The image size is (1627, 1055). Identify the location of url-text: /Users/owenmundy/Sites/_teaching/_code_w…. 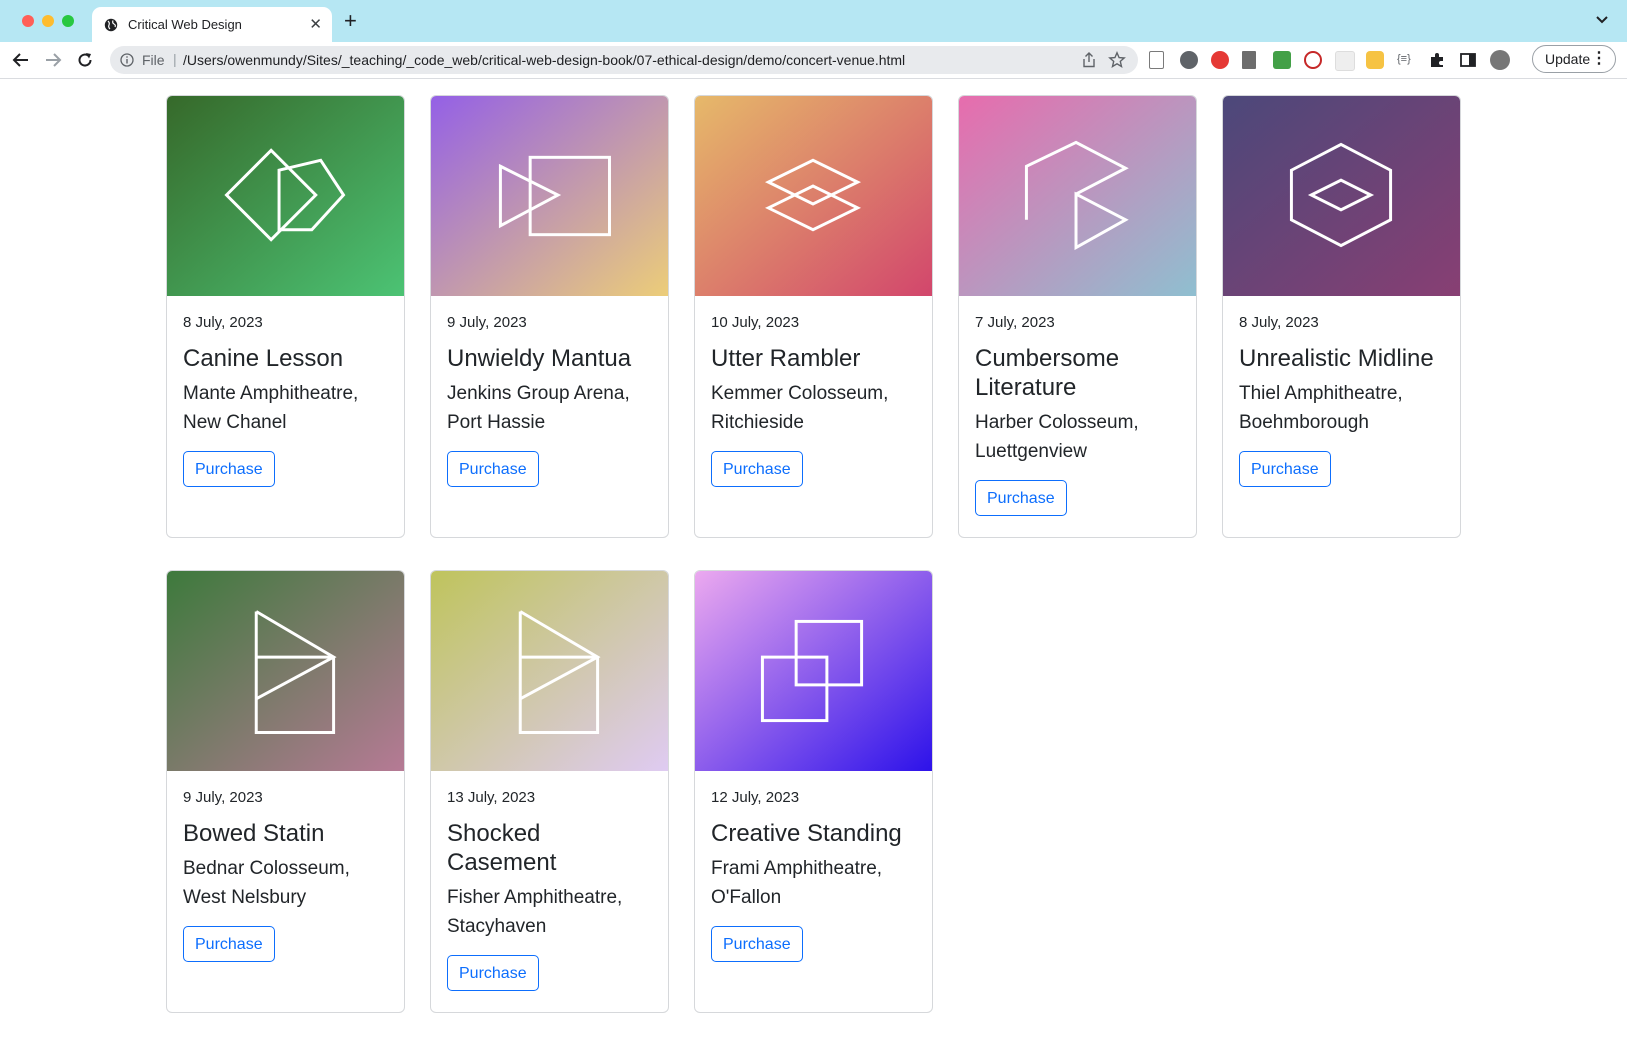
(544, 60).